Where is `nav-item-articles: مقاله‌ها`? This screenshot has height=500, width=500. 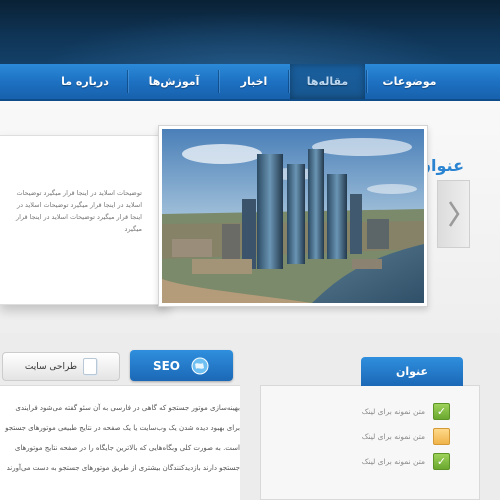 nav-item-articles: مقاله‌ها is located at coordinates (327, 81).